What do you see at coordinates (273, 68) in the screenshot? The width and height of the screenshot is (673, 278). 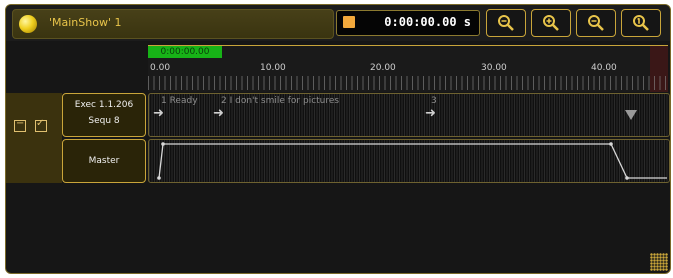 I see `ruler-label: 10.00` at bounding box center [273, 68].